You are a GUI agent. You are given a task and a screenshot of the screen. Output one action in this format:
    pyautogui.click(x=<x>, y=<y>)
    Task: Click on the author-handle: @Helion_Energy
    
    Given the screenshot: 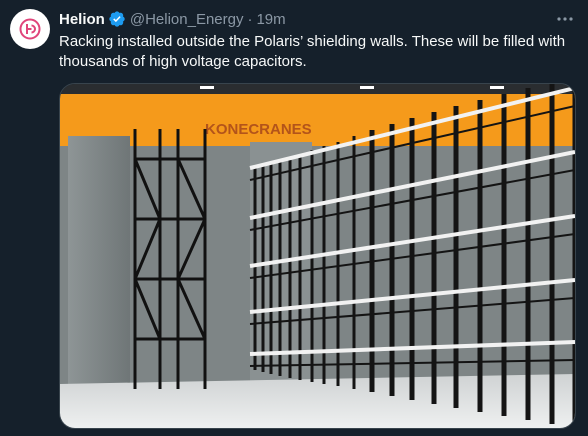 What is the action you would take?
    pyautogui.click(x=187, y=19)
    